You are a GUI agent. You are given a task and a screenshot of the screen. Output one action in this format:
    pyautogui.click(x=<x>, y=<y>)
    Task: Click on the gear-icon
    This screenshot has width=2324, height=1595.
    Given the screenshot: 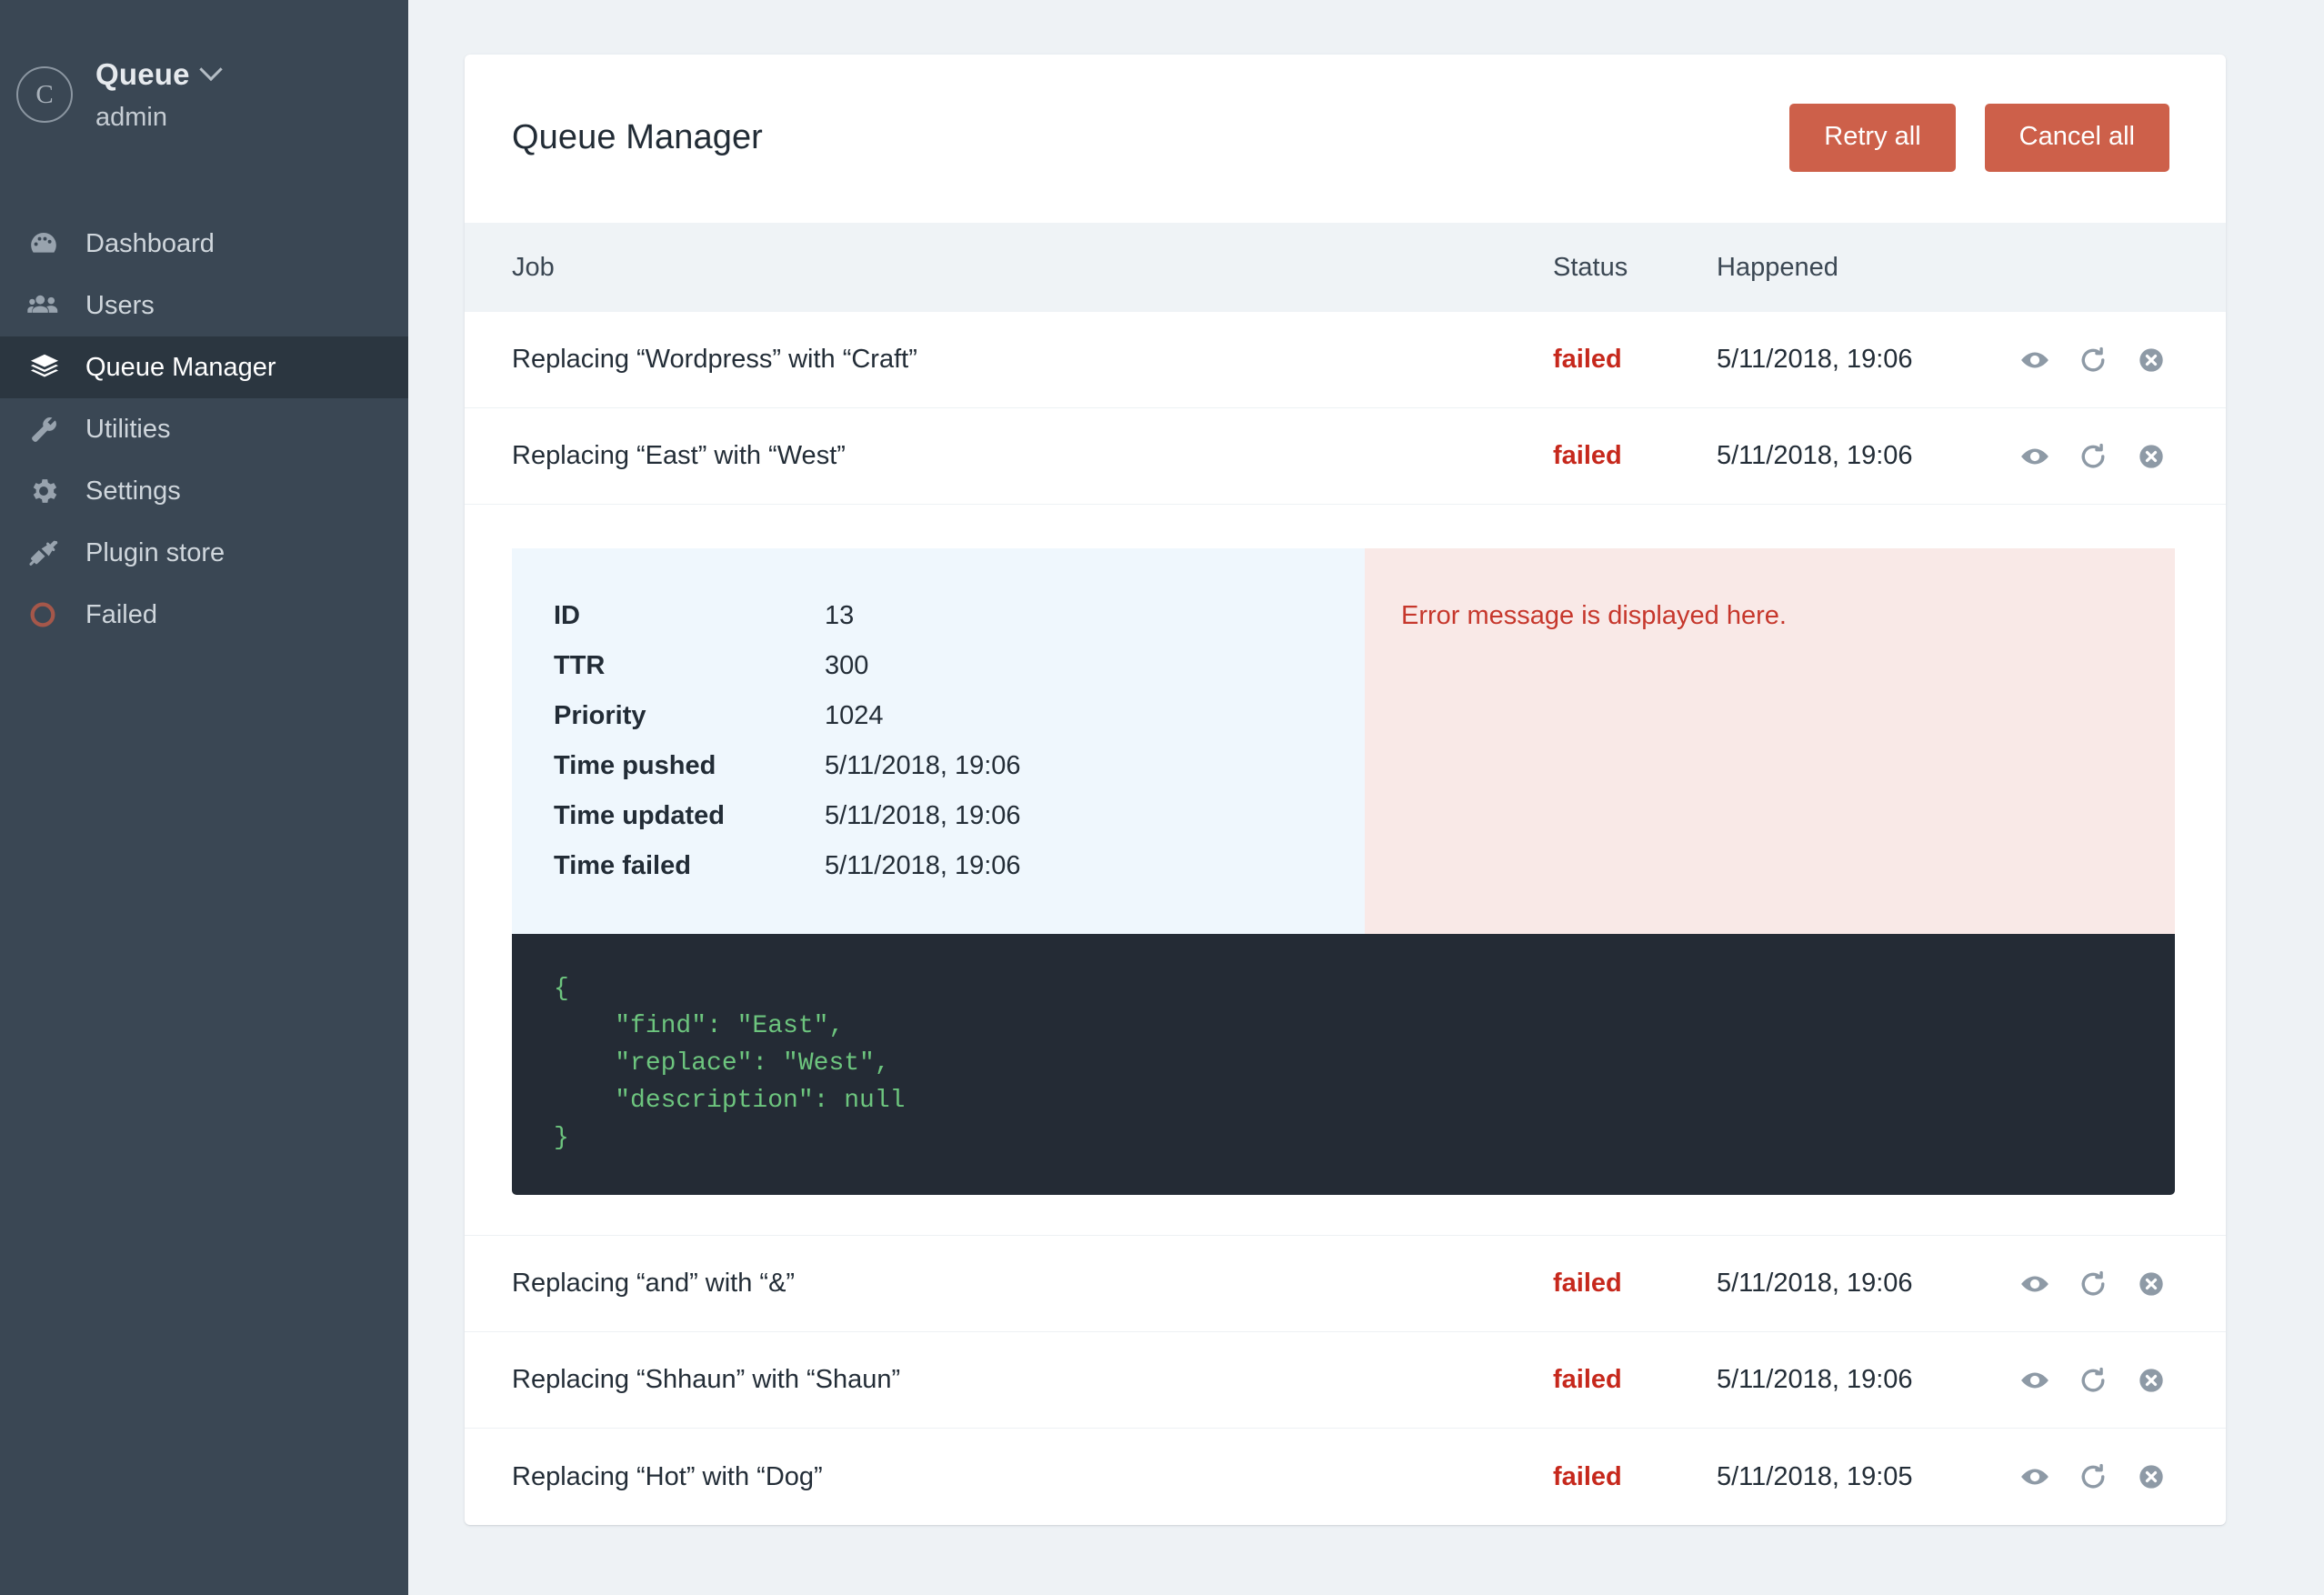 What is the action you would take?
    pyautogui.click(x=52, y=491)
    